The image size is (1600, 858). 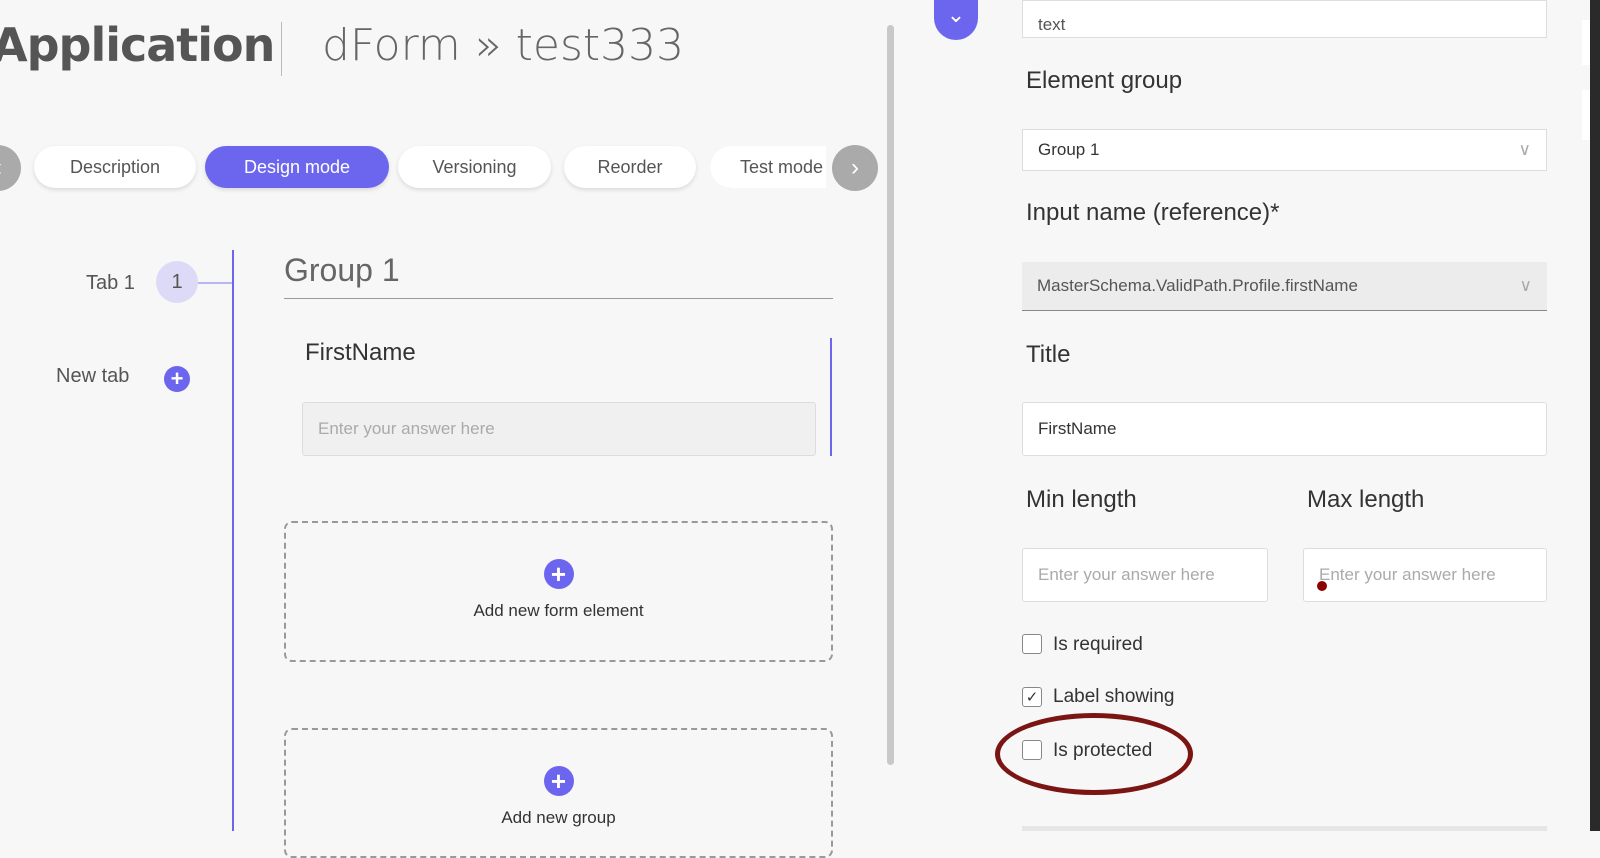 I want to click on tab-test-mode-wrap: Test mode, so click(x=768, y=167).